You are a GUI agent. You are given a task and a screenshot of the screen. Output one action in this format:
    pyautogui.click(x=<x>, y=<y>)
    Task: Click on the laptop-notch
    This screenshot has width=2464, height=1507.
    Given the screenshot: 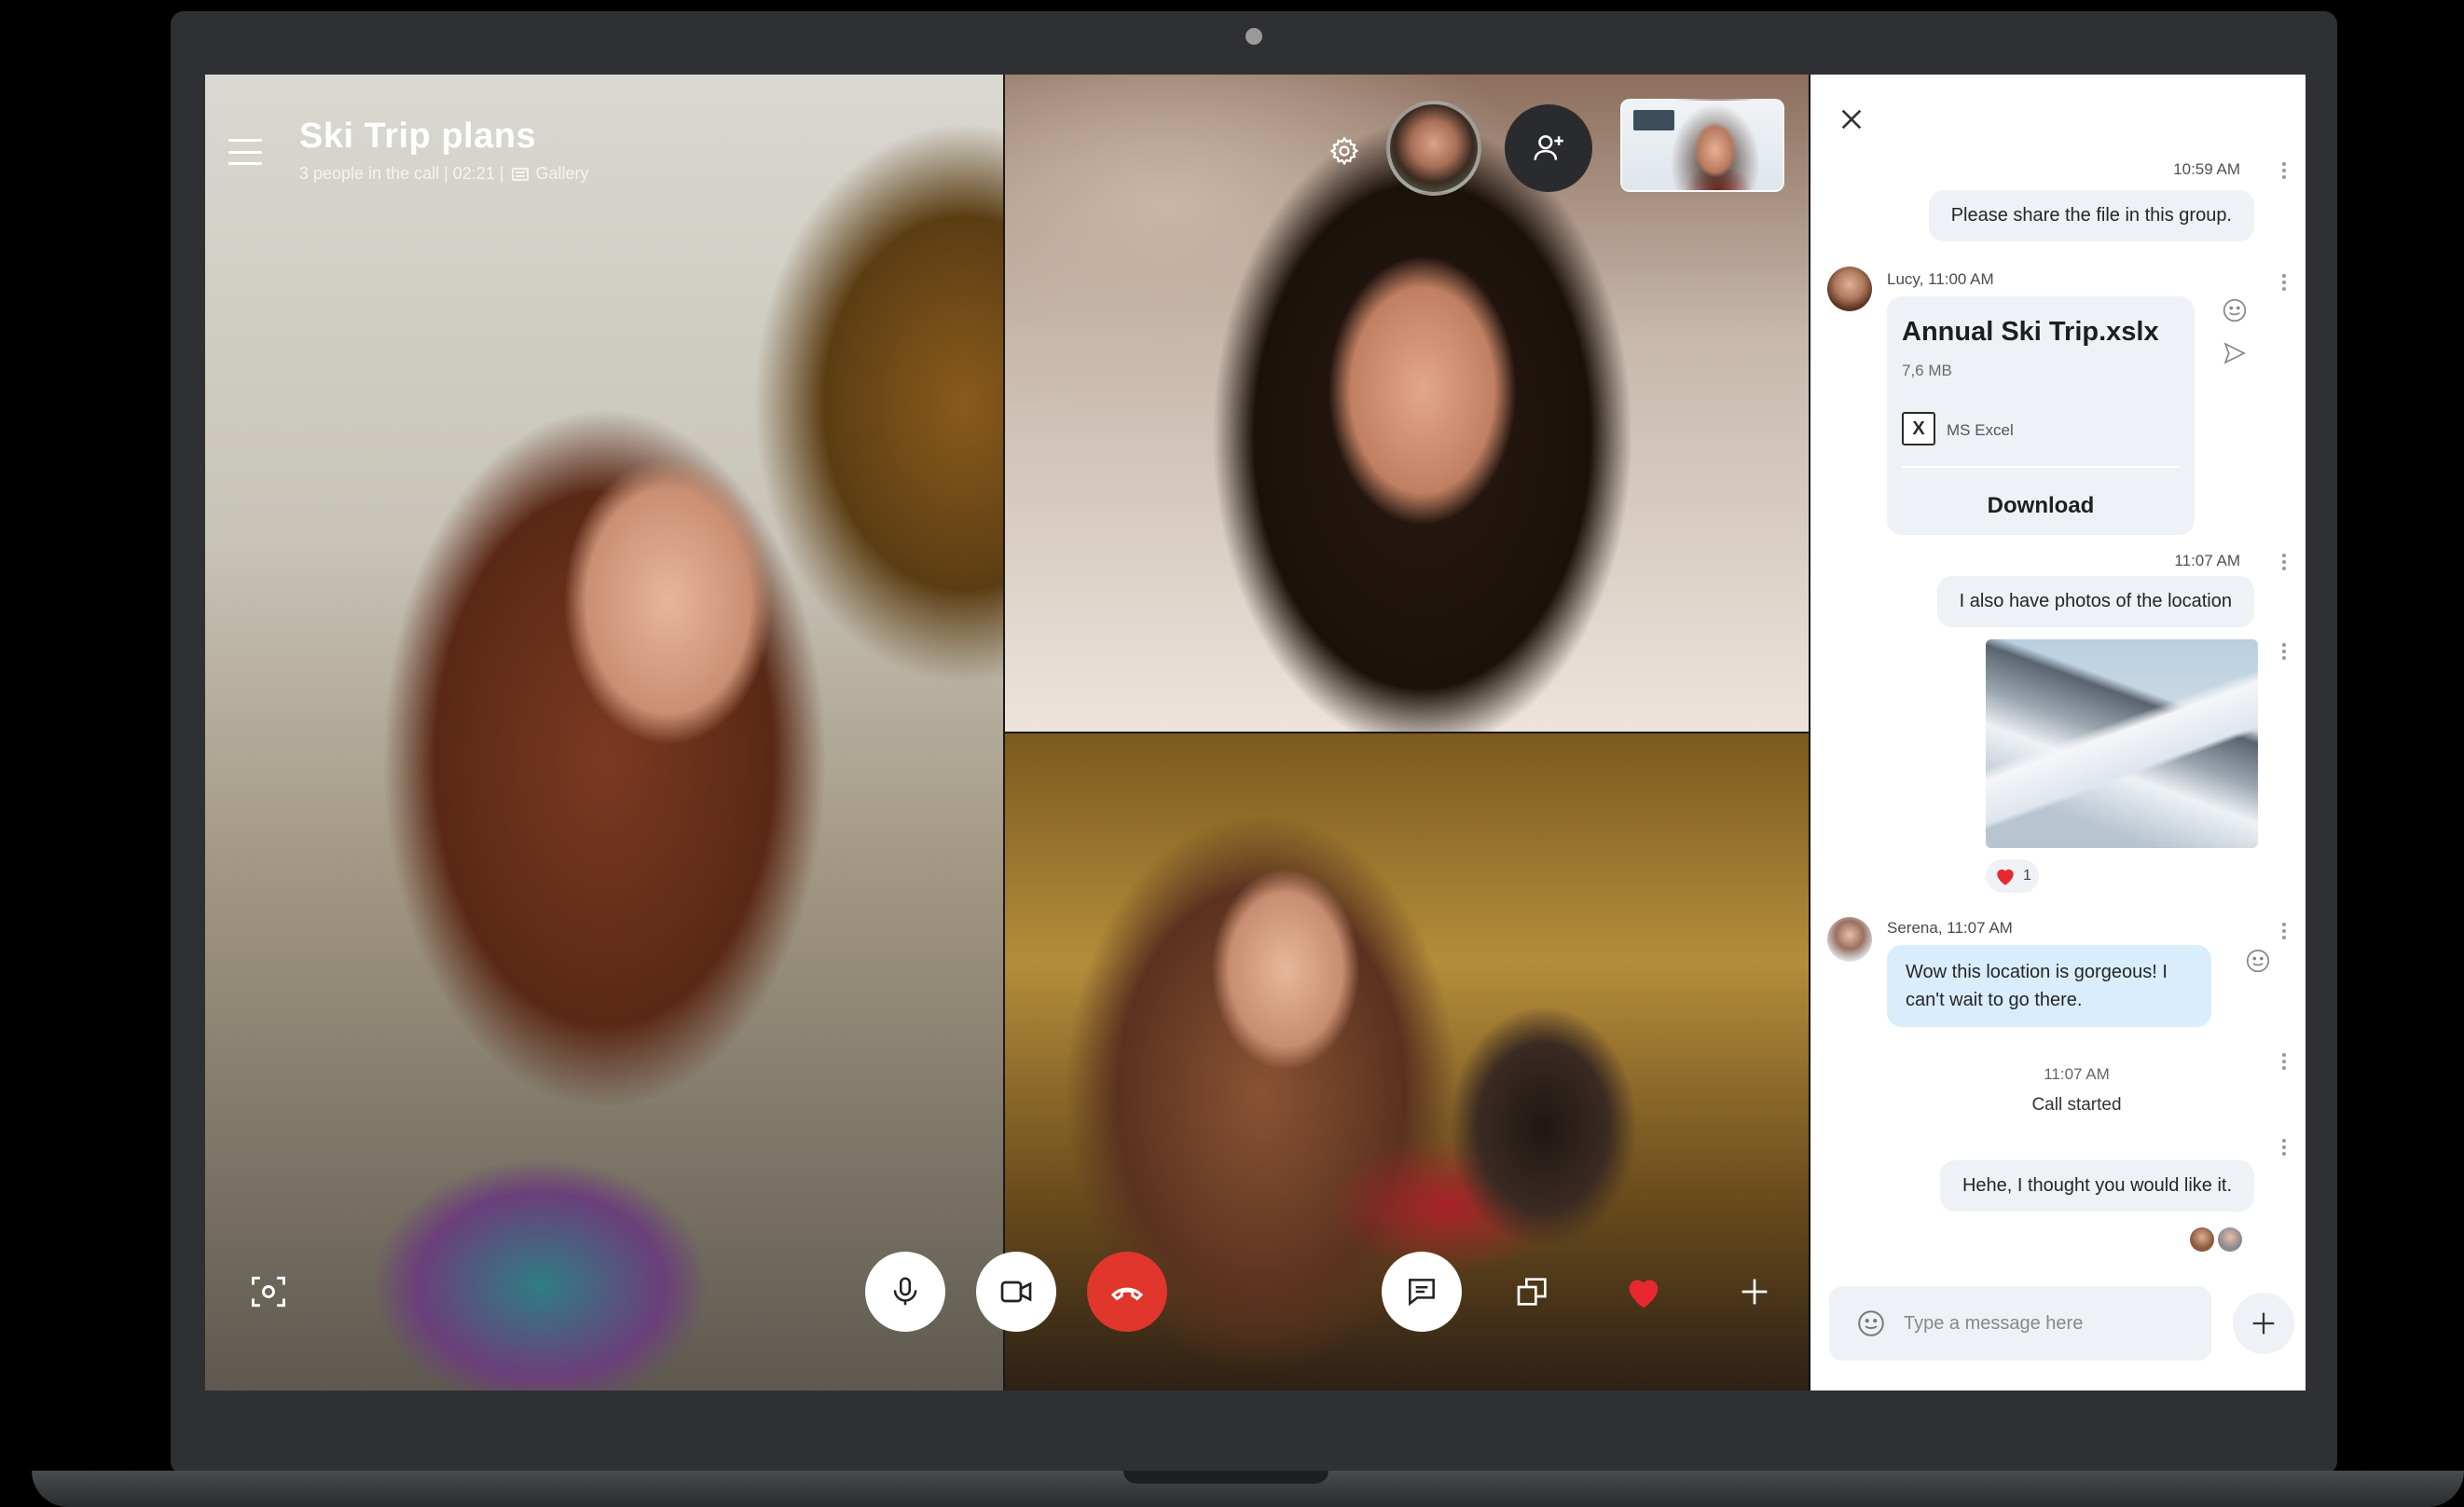 What is the action you would take?
    pyautogui.click(x=1225, y=1477)
    